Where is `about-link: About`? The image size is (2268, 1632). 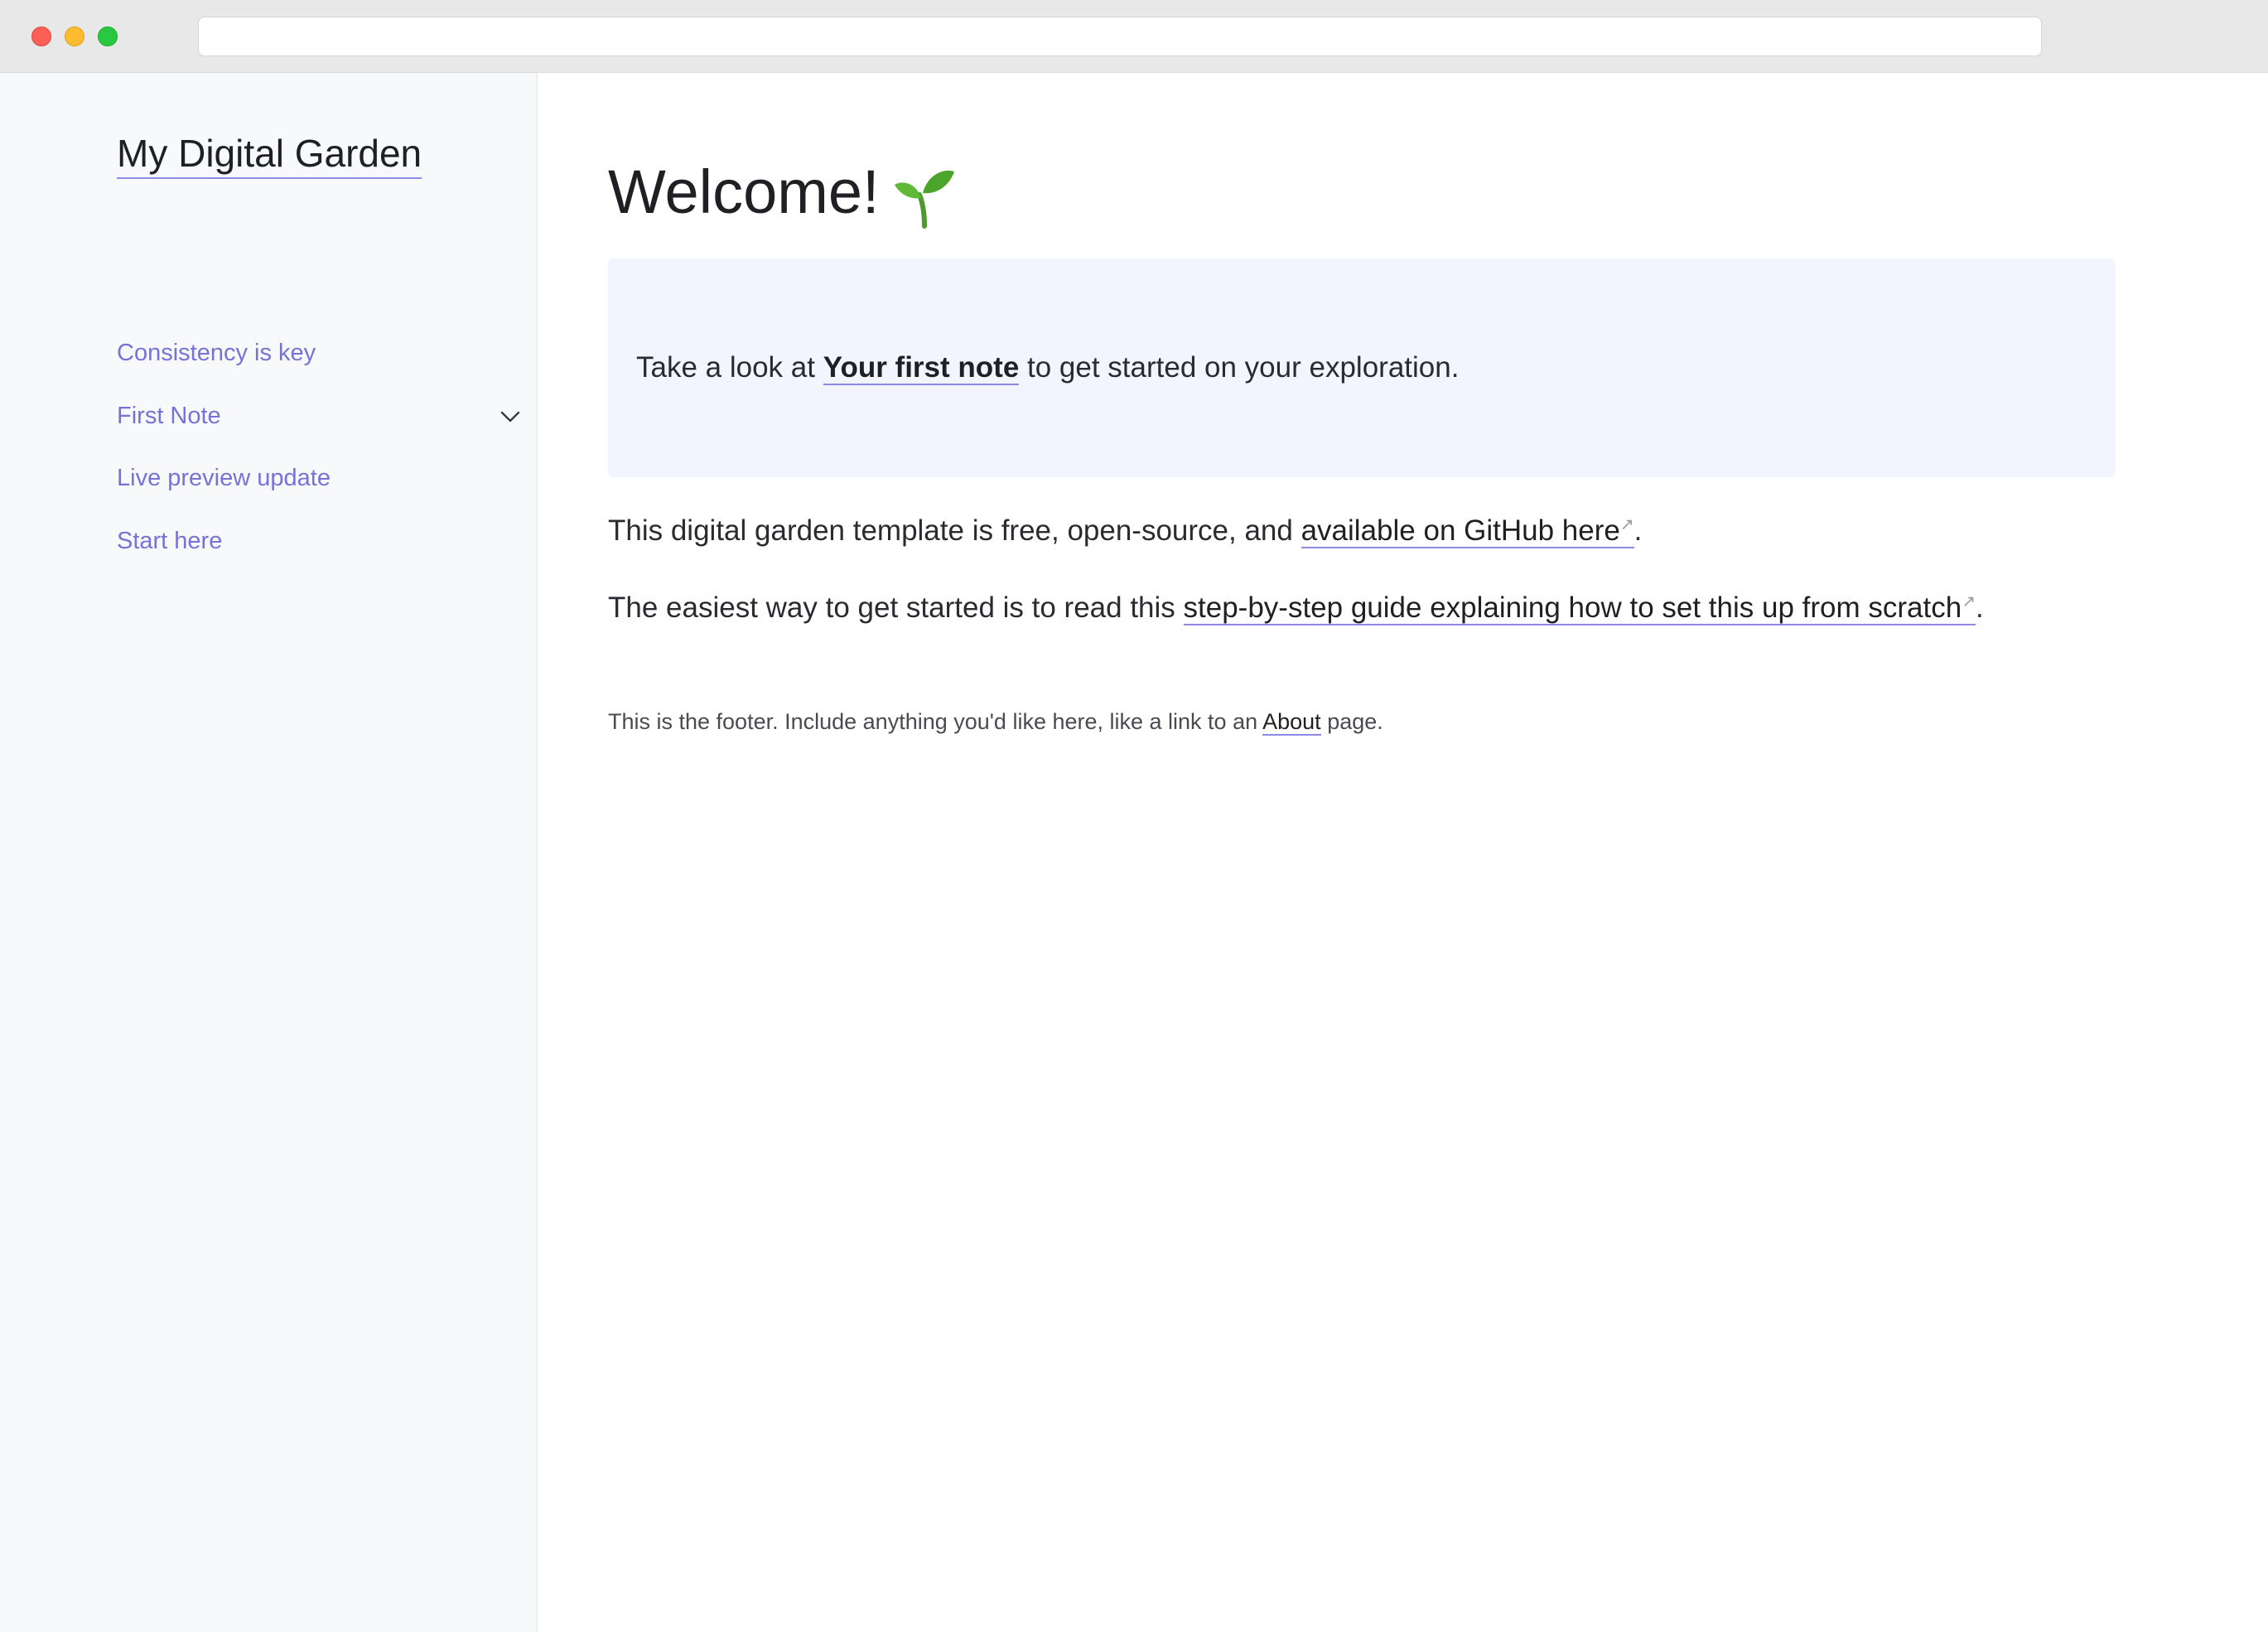 about-link: About is located at coordinates (1291, 722).